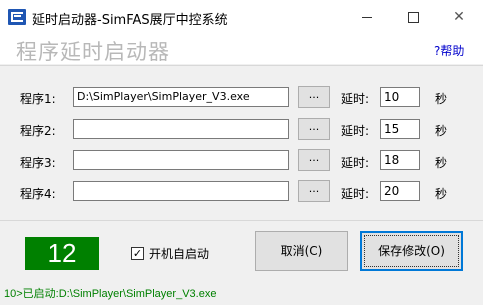 This screenshot has width=483, height=305. Describe the element at coordinates (441, 194) in the screenshot. I see `program-4-seconds-label: 秒` at that location.